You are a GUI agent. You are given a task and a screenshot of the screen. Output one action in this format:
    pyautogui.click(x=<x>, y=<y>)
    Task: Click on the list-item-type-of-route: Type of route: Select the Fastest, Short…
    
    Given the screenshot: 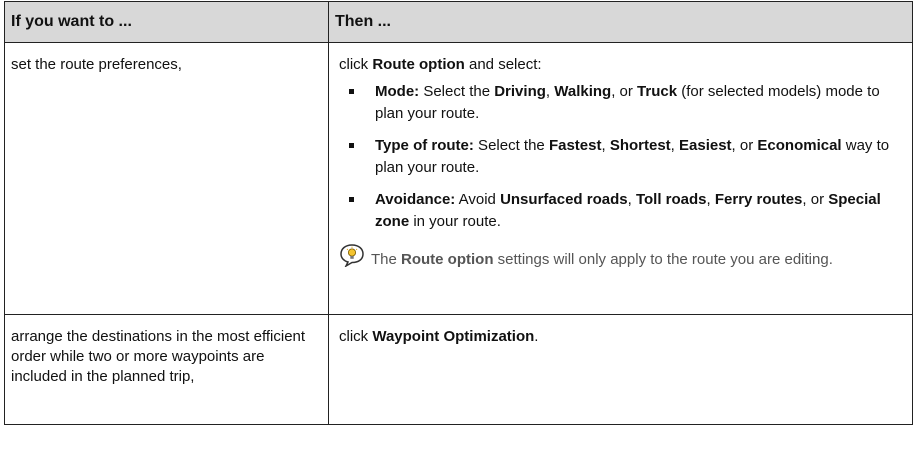 What is the action you would take?
    pyautogui.click(x=621, y=157)
    